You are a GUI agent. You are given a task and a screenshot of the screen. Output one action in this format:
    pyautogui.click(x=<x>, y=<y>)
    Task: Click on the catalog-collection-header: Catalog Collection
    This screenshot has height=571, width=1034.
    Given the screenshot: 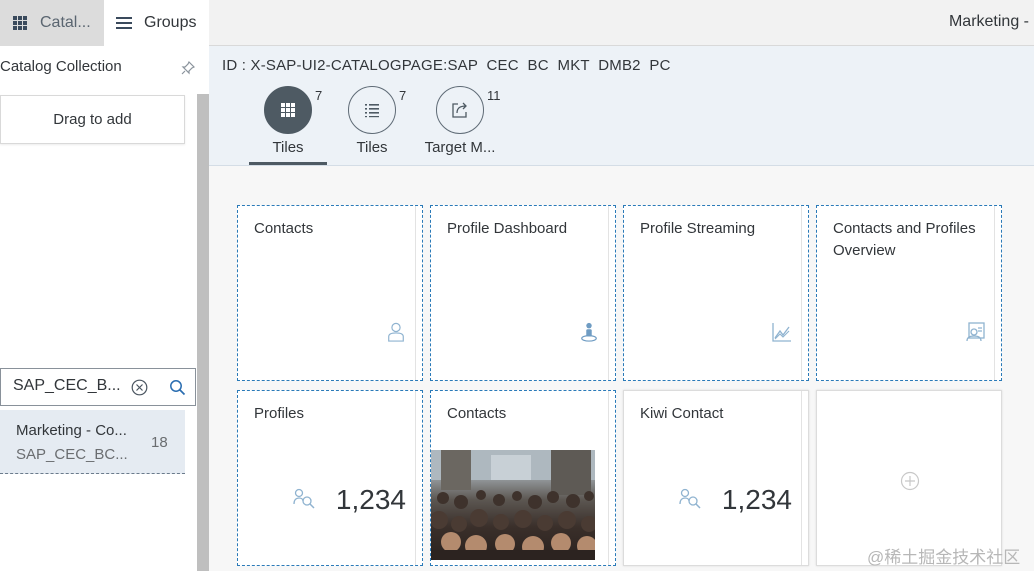 What is the action you would take?
    pyautogui.click(x=98, y=70)
    